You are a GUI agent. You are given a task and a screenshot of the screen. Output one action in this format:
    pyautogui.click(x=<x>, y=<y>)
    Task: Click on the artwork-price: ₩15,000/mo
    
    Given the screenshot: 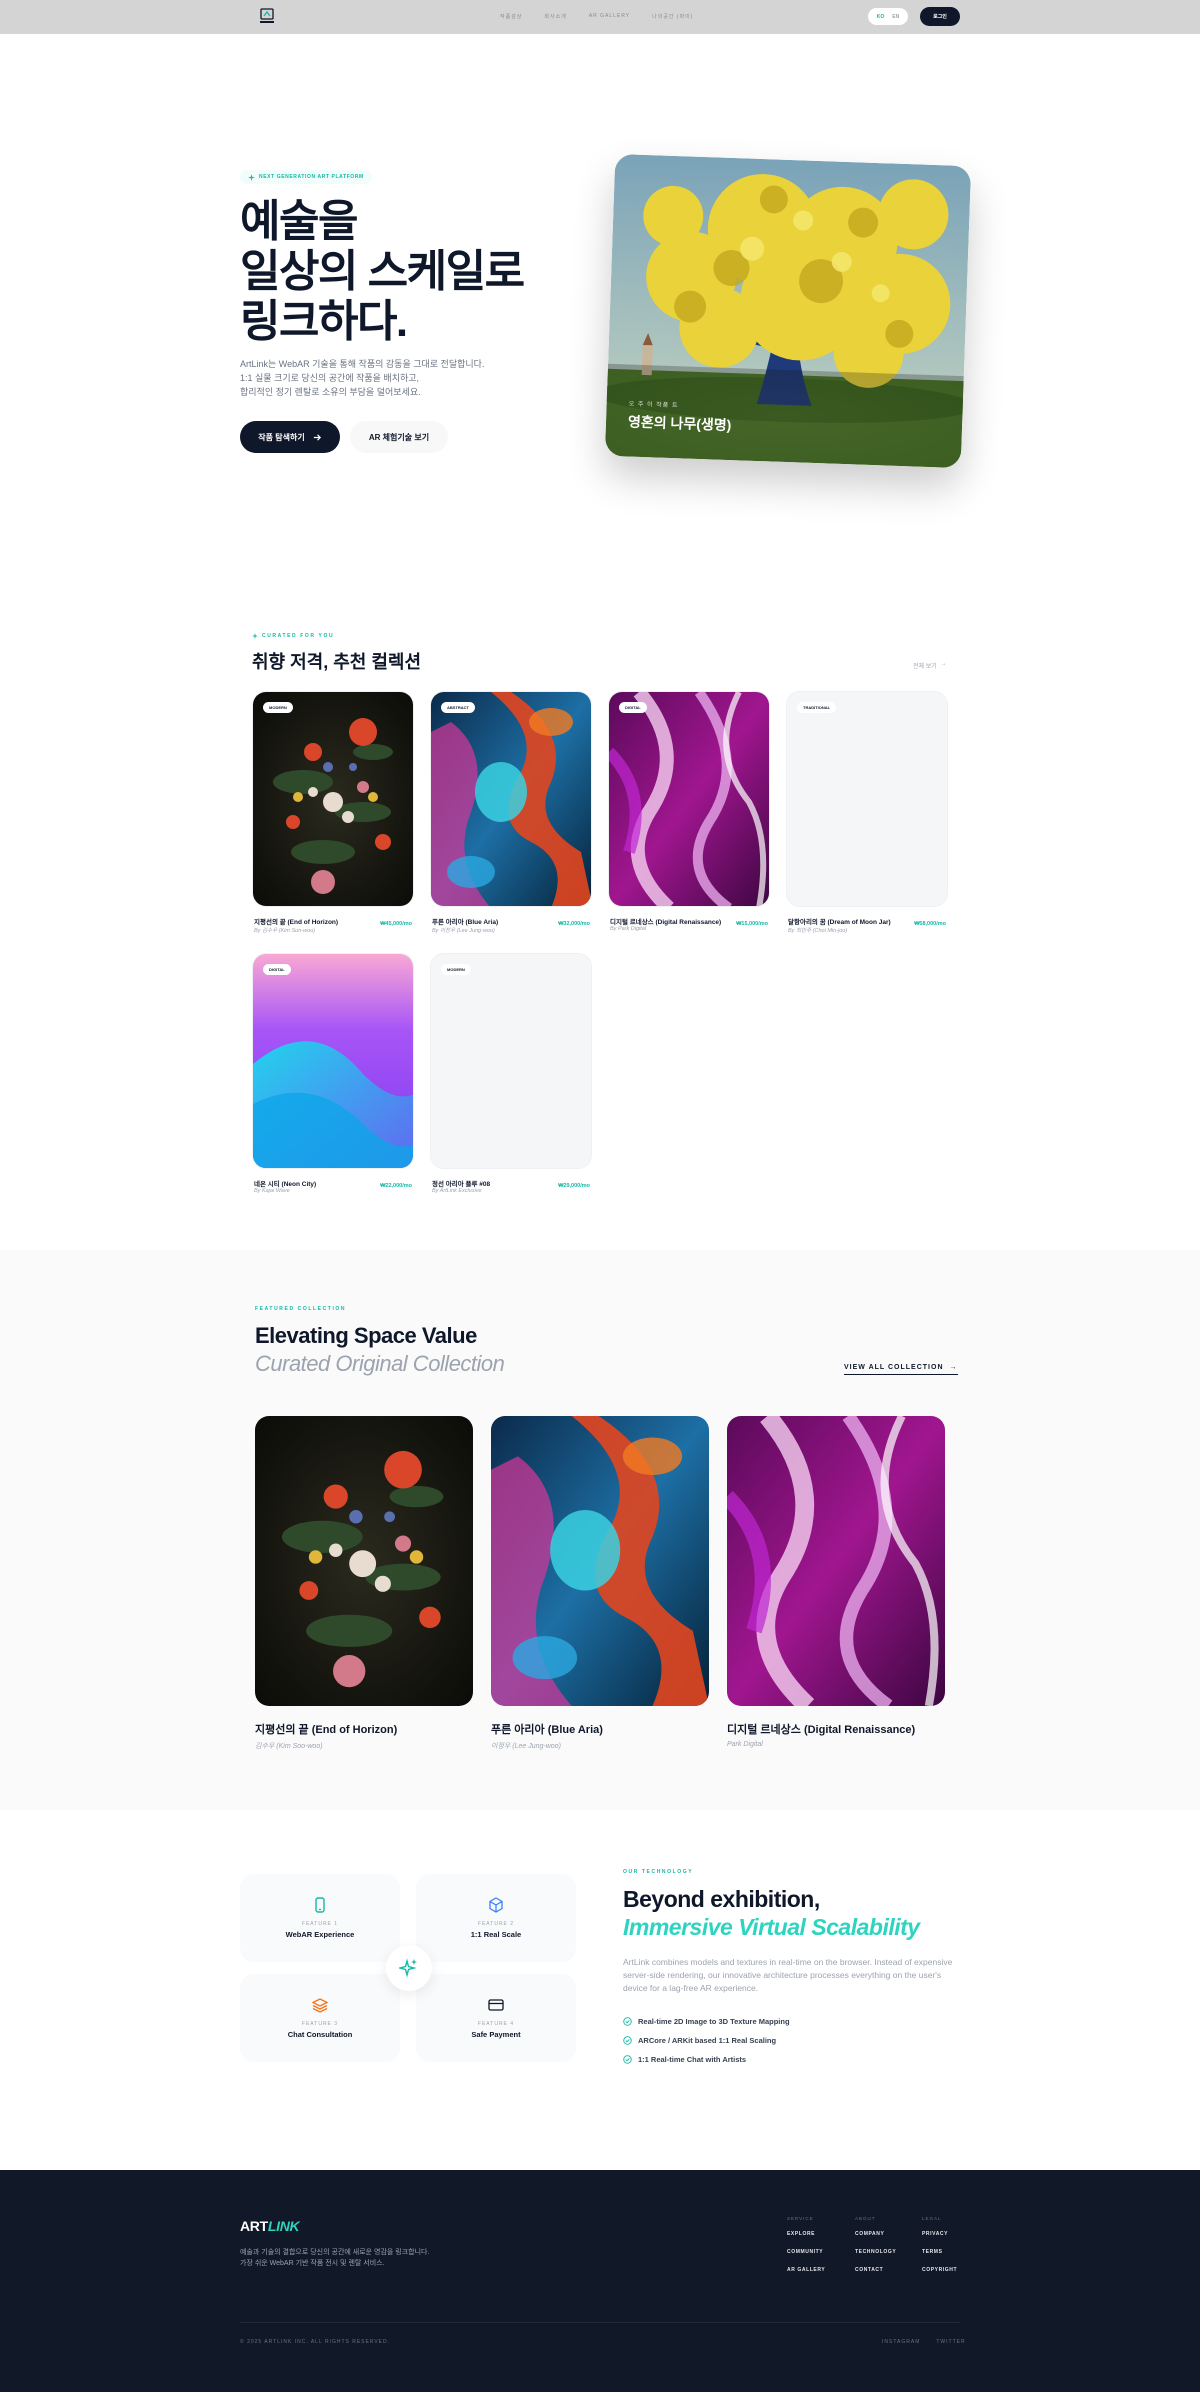 What is the action you would take?
    pyautogui.click(x=752, y=924)
    